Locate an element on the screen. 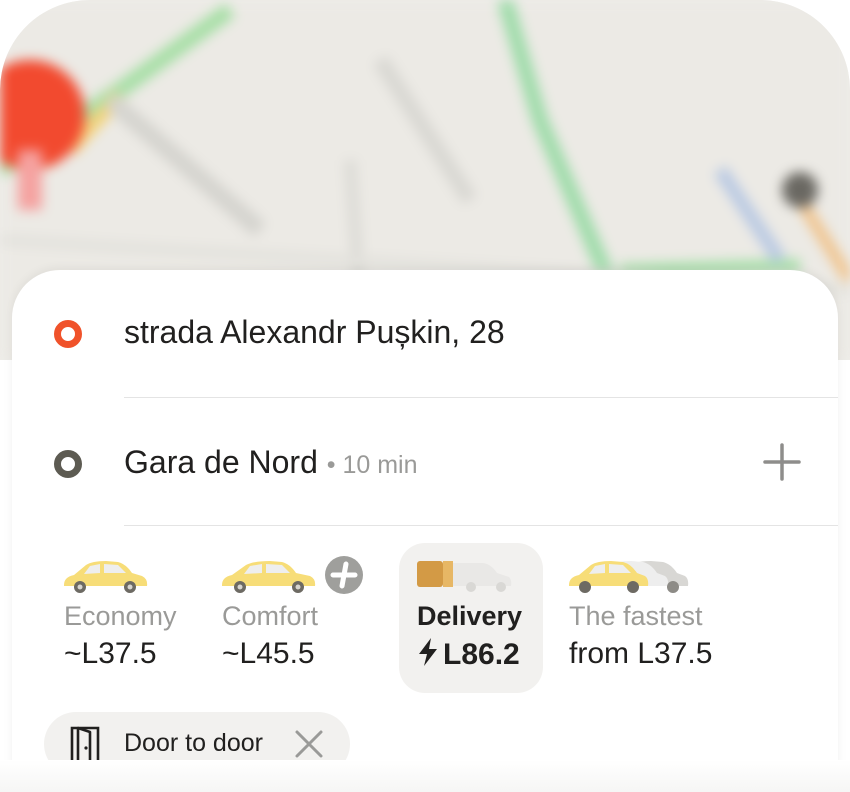 This screenshot has width=850, height=792. tariff-name: Economy is located at coordinates (120, 616).